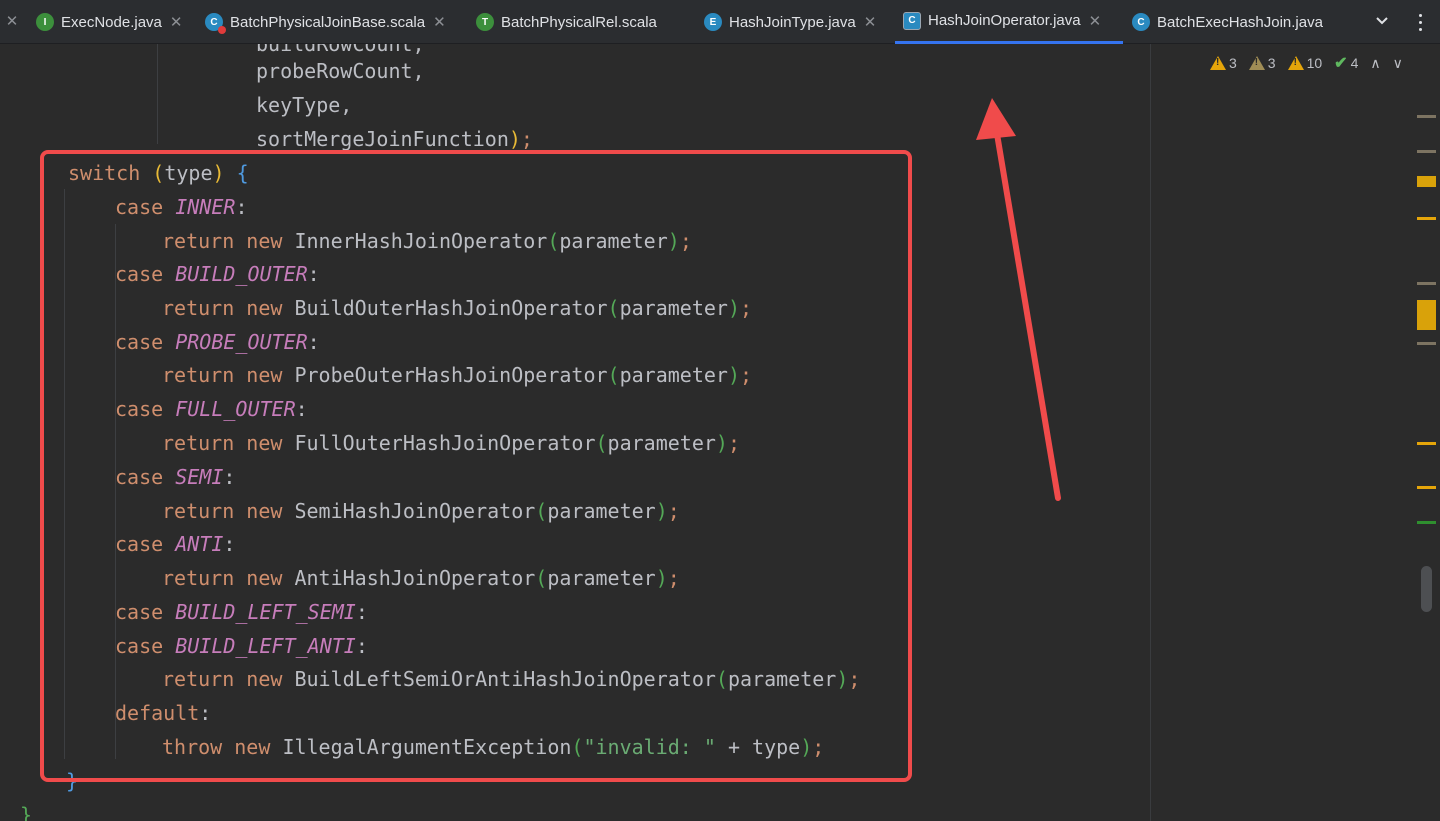  I want to click on trait-icon: T, so click(485, 22).